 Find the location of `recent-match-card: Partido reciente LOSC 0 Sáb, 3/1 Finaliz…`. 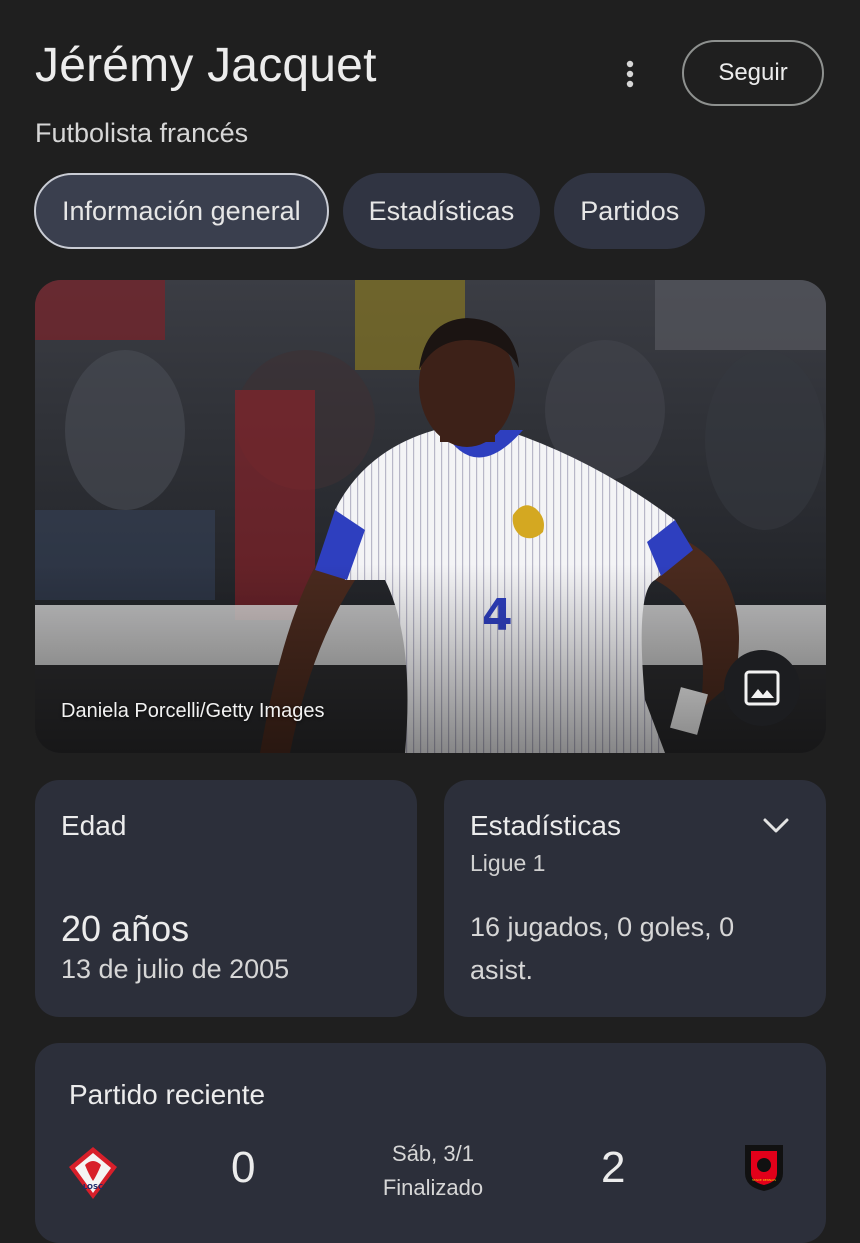

recent-match-card: Partido reciente LOSC 0 Sáb, 3/1 Finaliz… is located at coordinates (430, 1143).